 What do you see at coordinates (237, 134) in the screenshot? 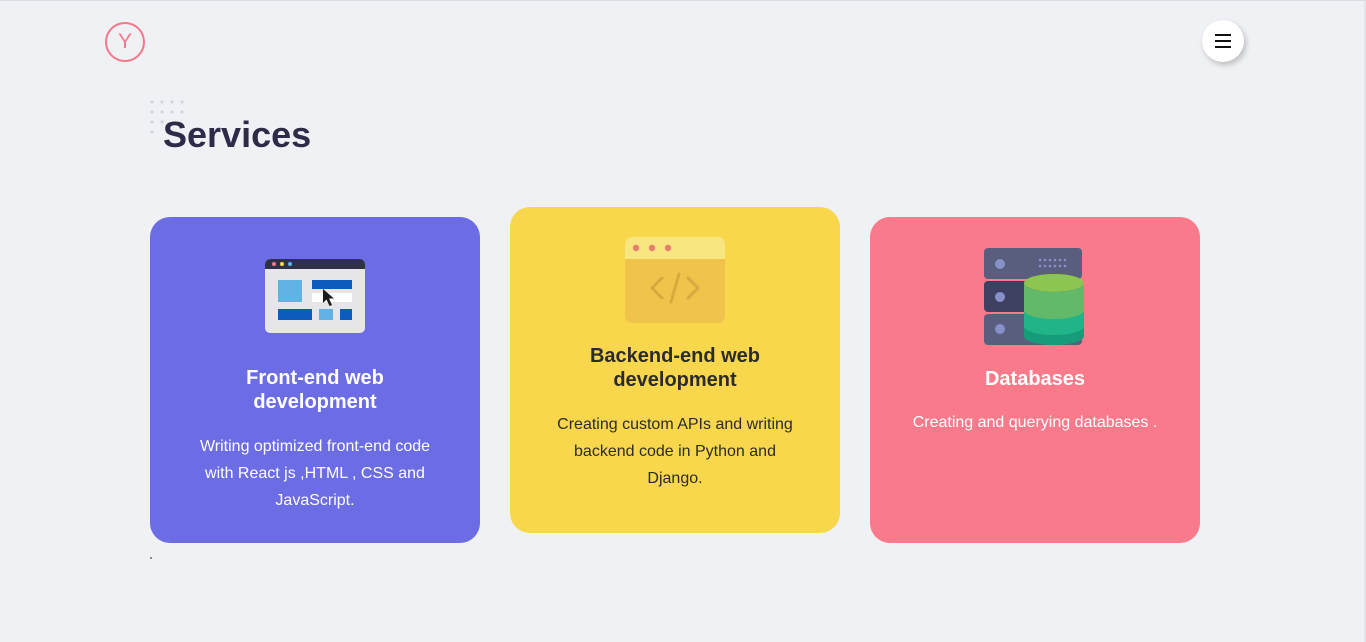
I see `section-title: Services` at bounding box center [237, 134].